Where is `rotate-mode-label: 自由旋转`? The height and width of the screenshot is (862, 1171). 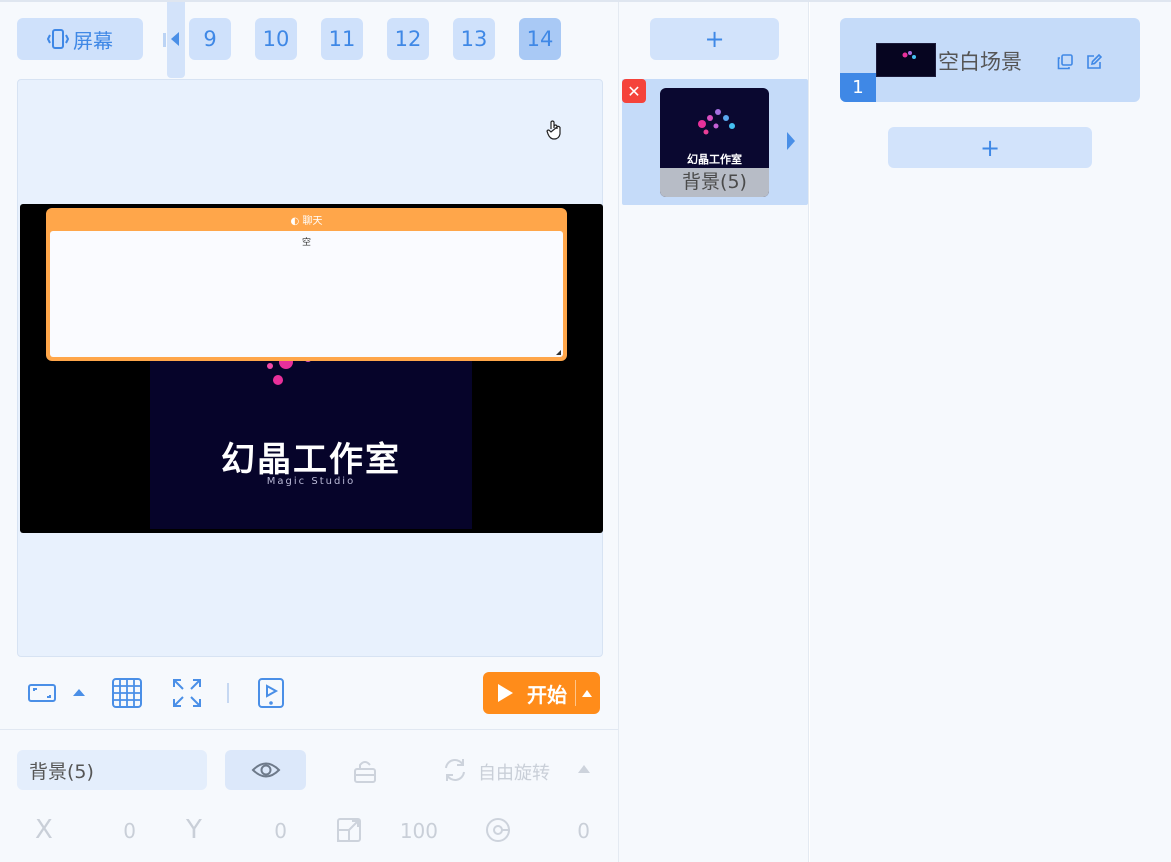
rotate-mode-label: 自由旋转 is located at coordinates (514, 772).